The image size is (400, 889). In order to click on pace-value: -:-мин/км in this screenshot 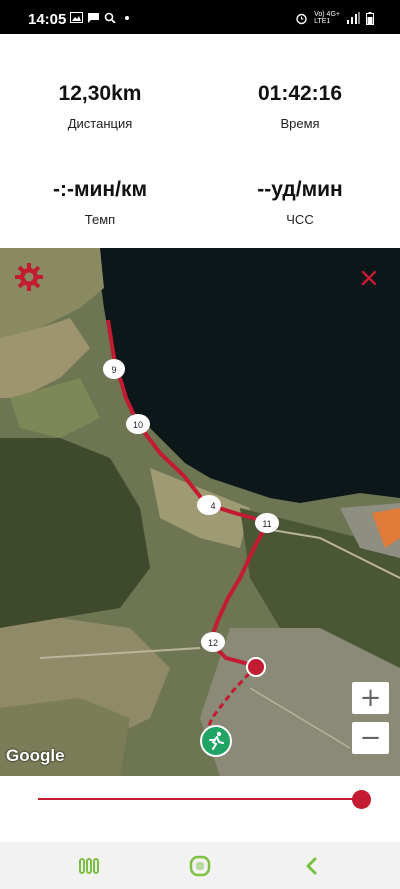, I will do `click(100, 189)`.